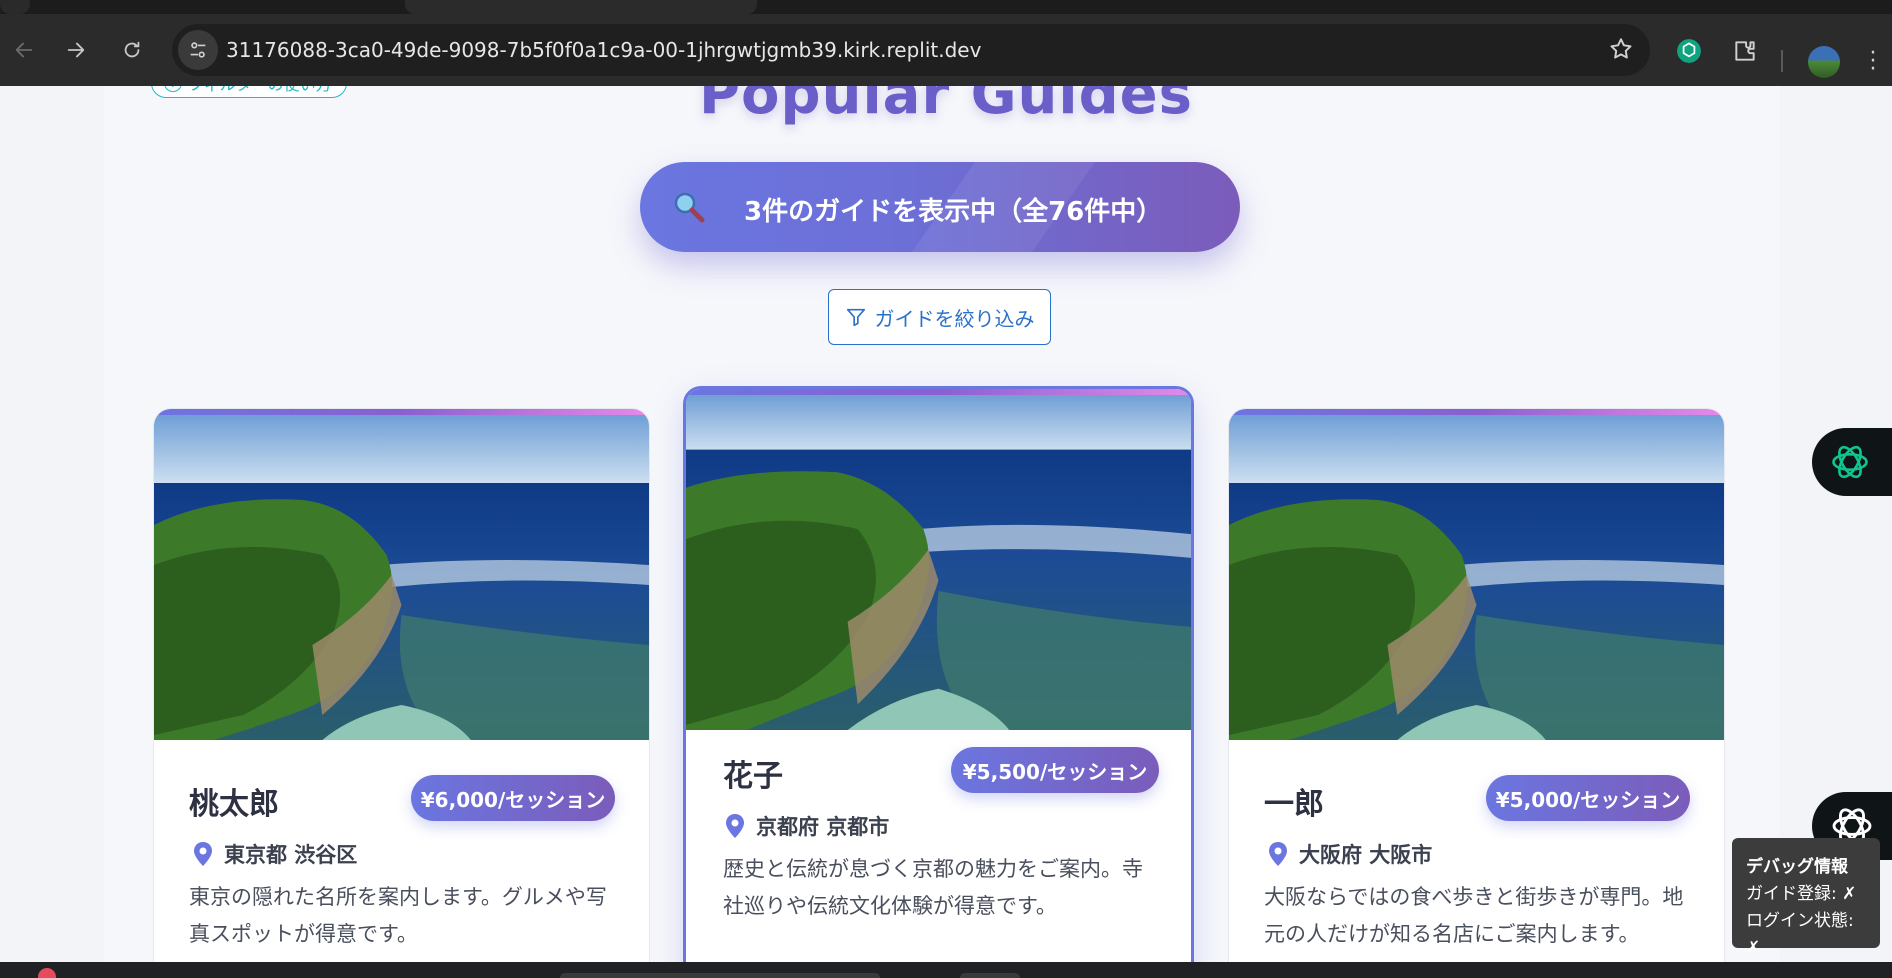 This screenshot has height=978, width=1892. I want to click on question-icon: ?, so click(173, 89).